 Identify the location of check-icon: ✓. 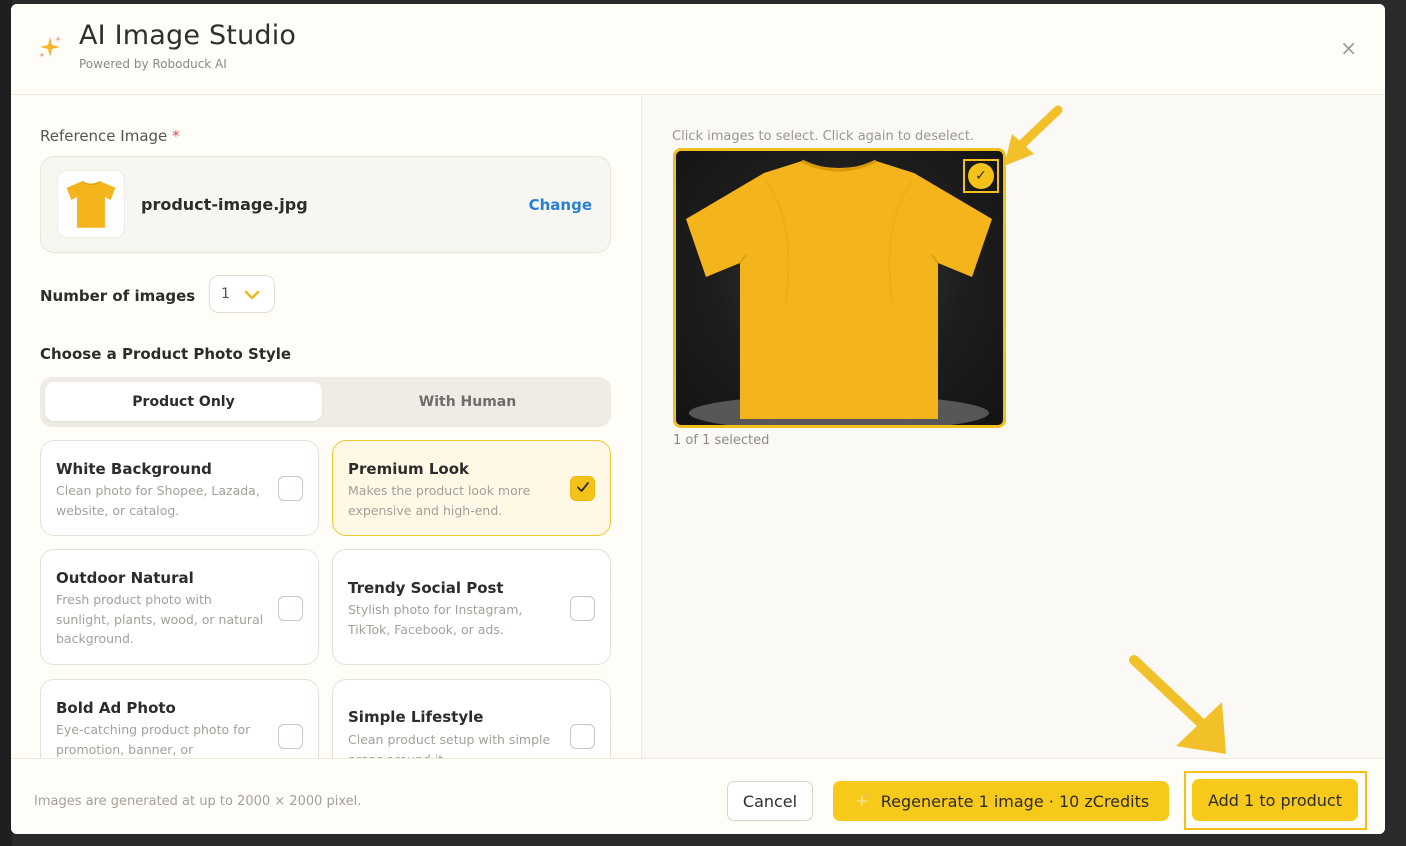
(981, 176).